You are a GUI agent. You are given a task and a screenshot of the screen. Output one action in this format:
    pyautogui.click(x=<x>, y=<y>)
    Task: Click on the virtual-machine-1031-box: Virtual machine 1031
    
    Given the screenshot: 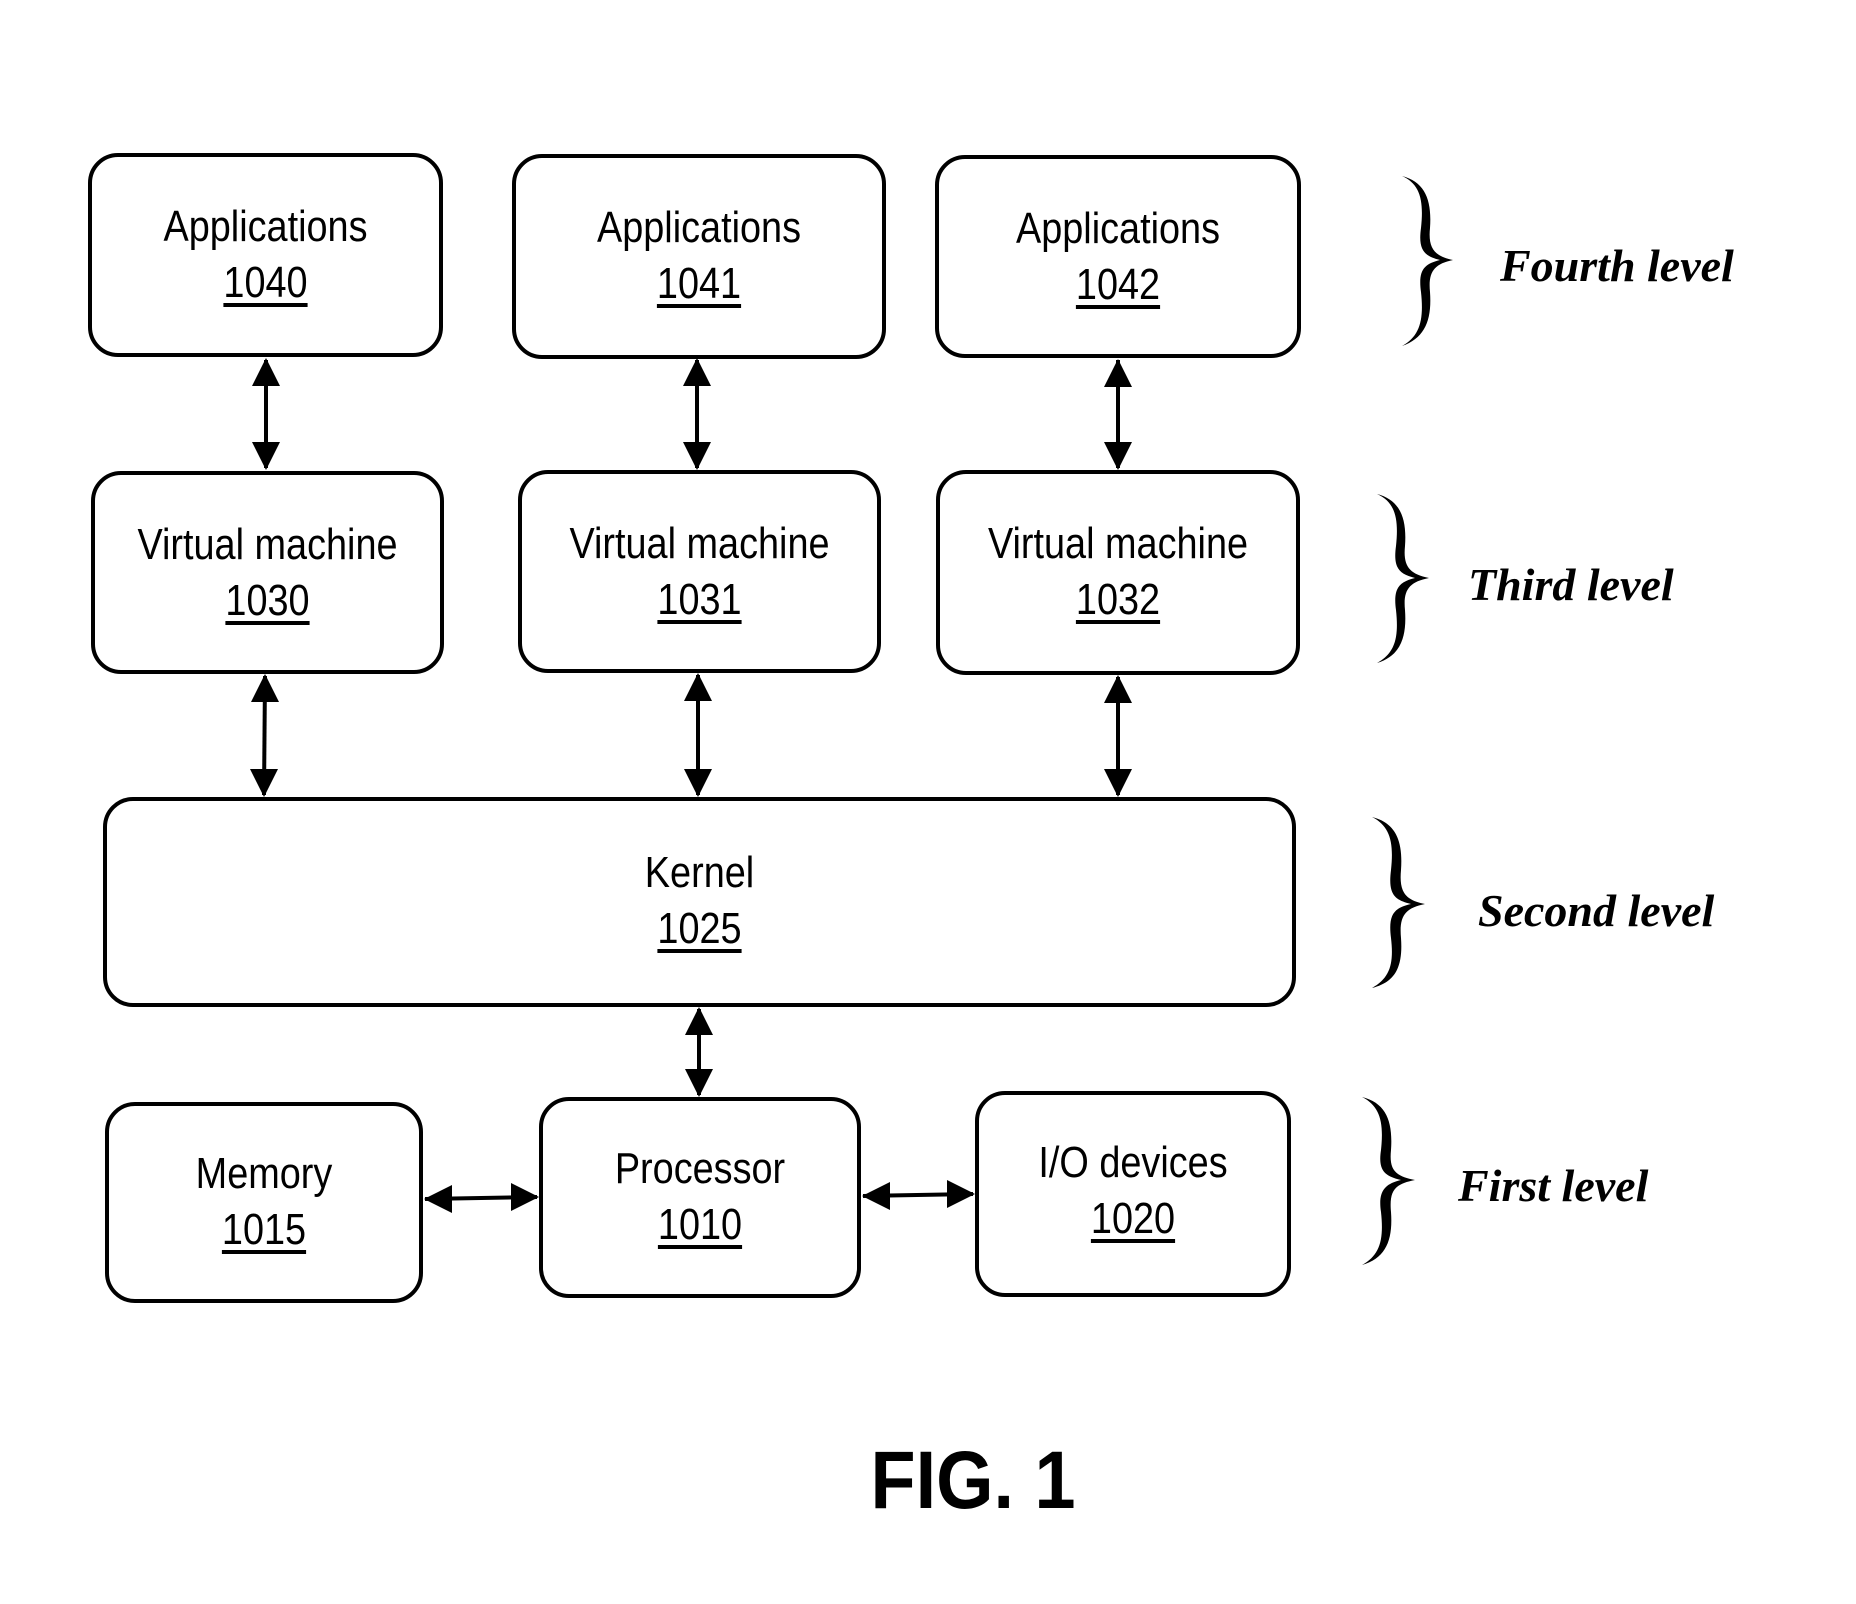 What is the action you would take?
    pyautogui.click(x=699, y=571)
    